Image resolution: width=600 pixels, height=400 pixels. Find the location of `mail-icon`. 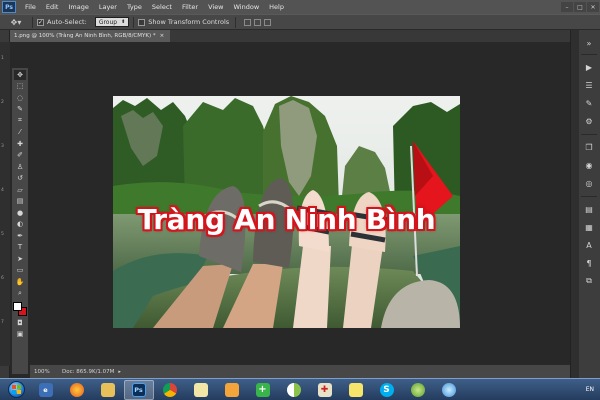

mail-icon is located at coordinates (231, 389).